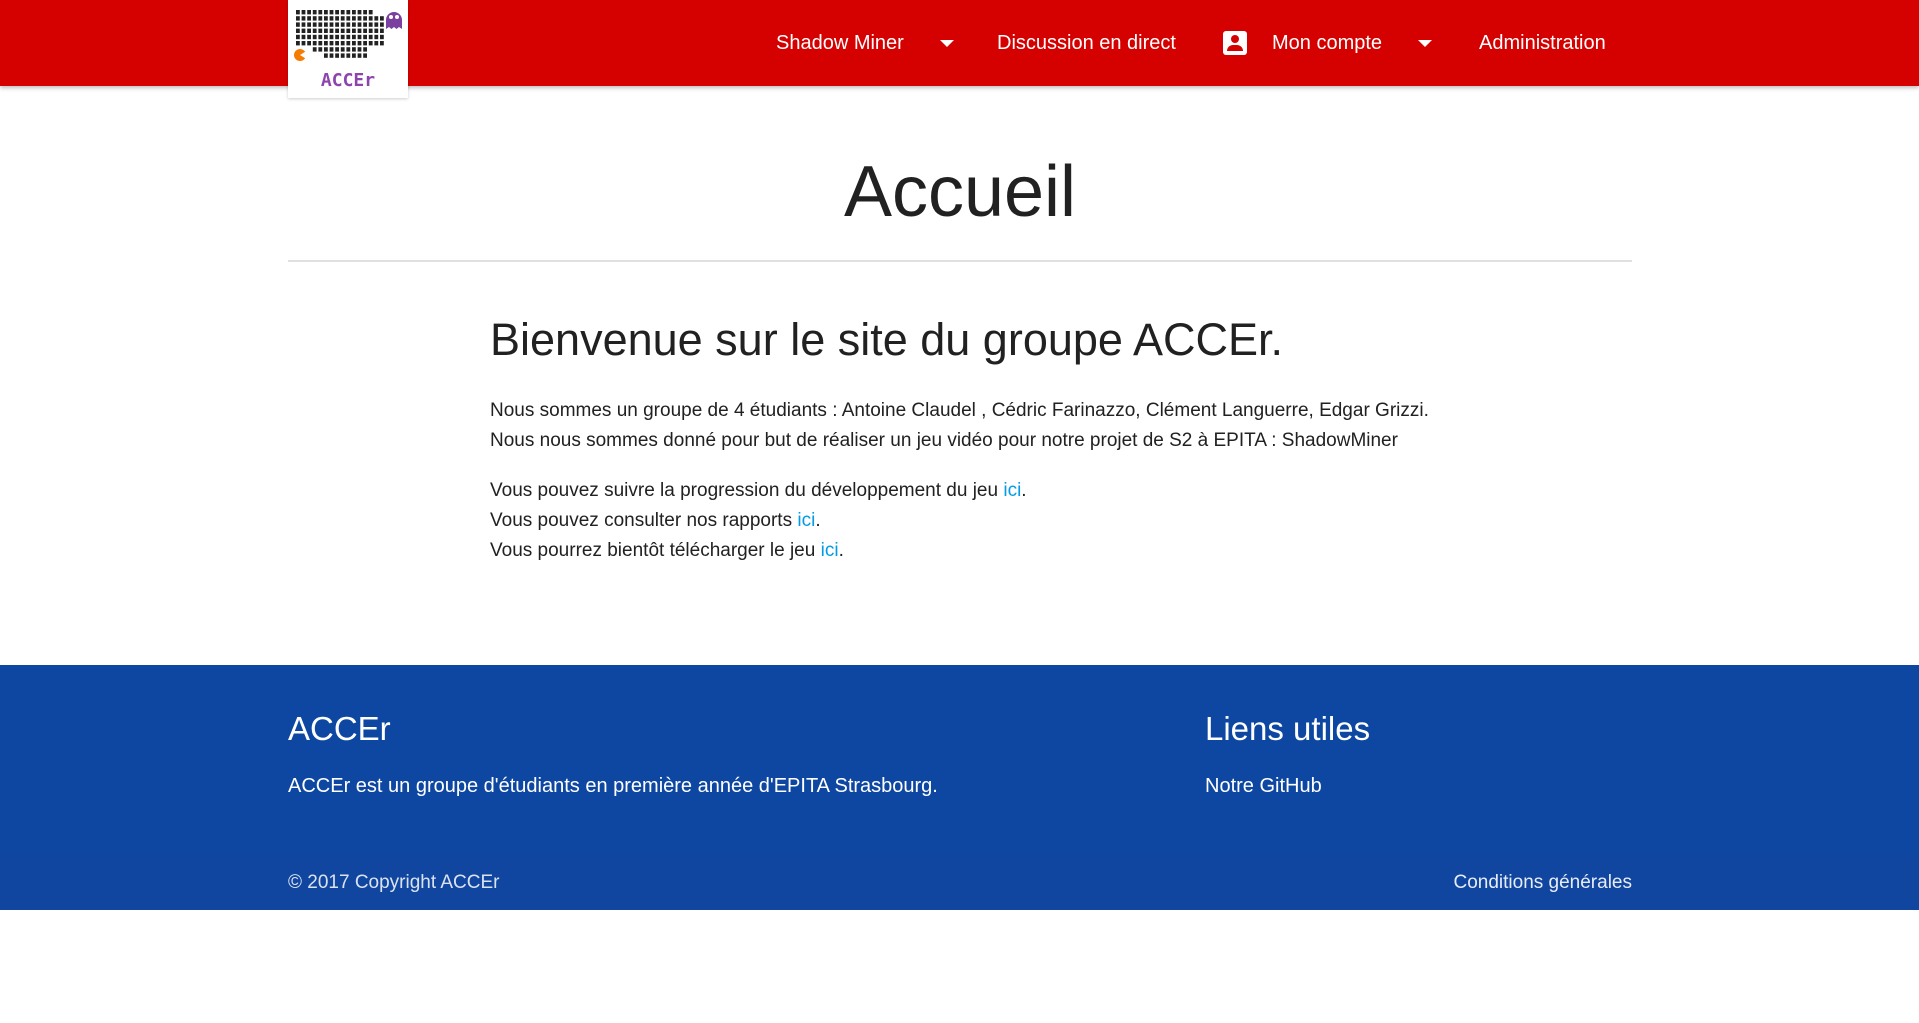  Describe the element at coordinates (348, 49) in the screenshot. I see `site-logo: ACCEr` at that location.